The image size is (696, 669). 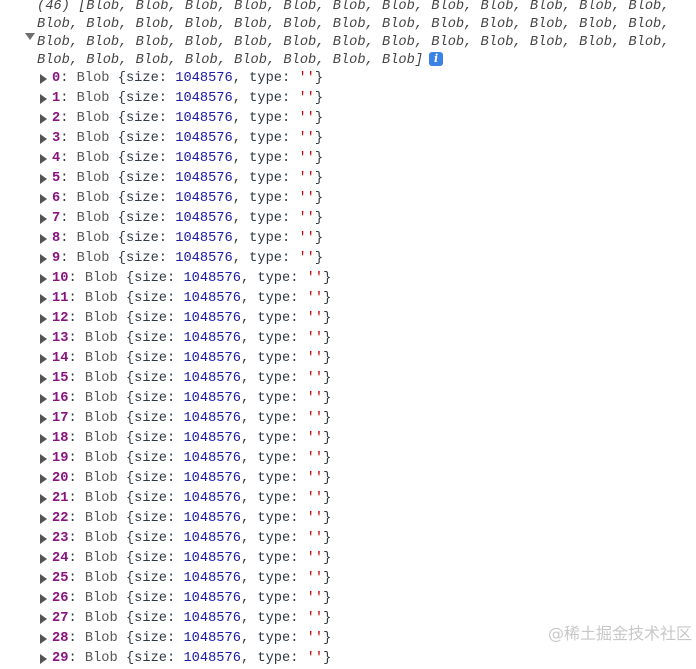 What do you see at coordinates (60, 538) in the screenshot?
I see `item-index: 23` at bounding box center [60, 538].